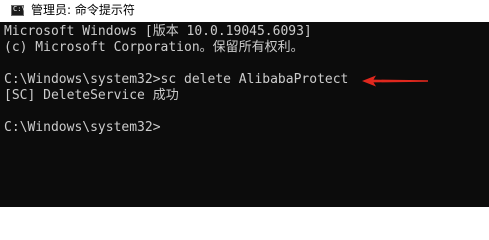 This screenshot has height=240, width=489. What do you see at coordinates (83, 10) in the screenshot?
I see `window-title: 管理员: 命令提示符` at bounding box center [83, 10].